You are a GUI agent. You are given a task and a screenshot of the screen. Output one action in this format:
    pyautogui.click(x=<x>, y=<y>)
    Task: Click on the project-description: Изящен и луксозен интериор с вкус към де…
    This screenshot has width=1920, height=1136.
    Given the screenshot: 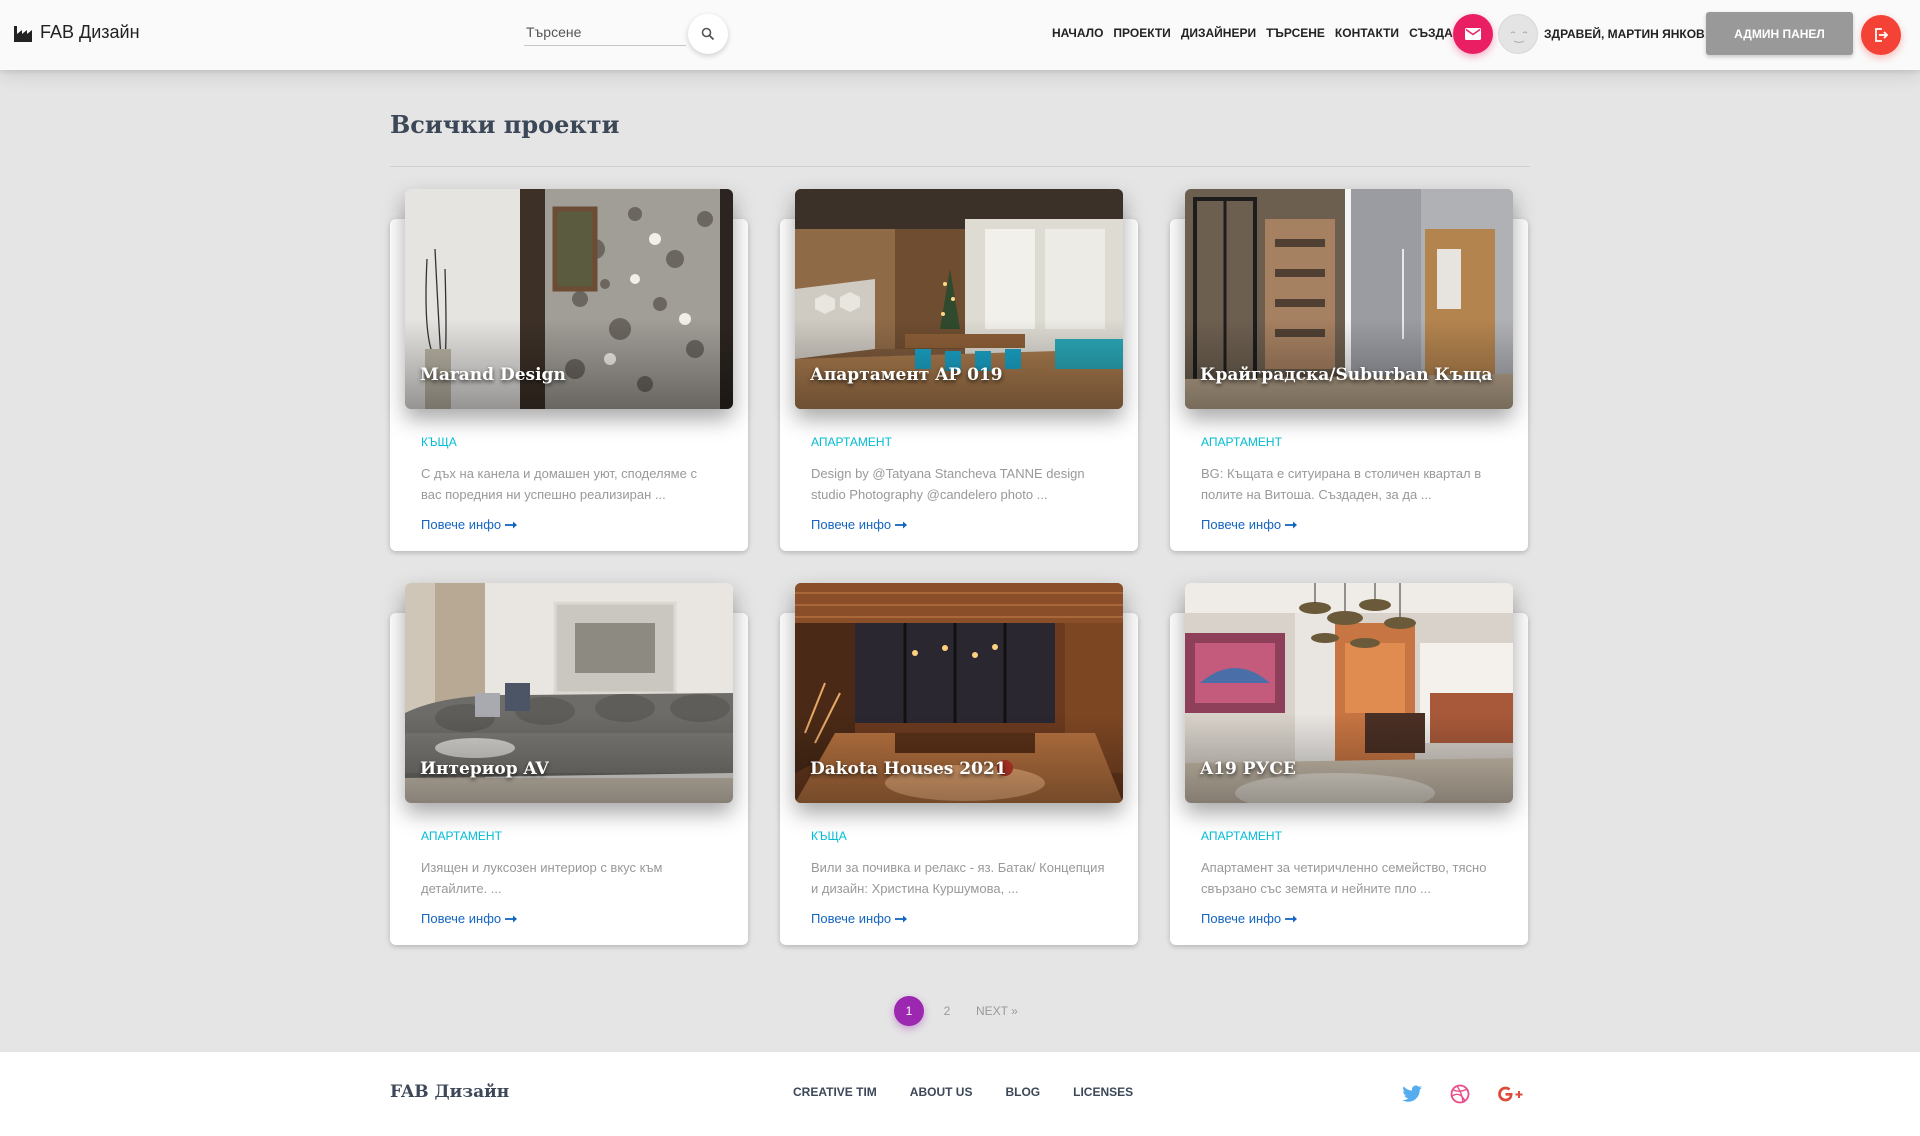 What is the action you would take?
    pyautogui.click(x=542, y=878)
    